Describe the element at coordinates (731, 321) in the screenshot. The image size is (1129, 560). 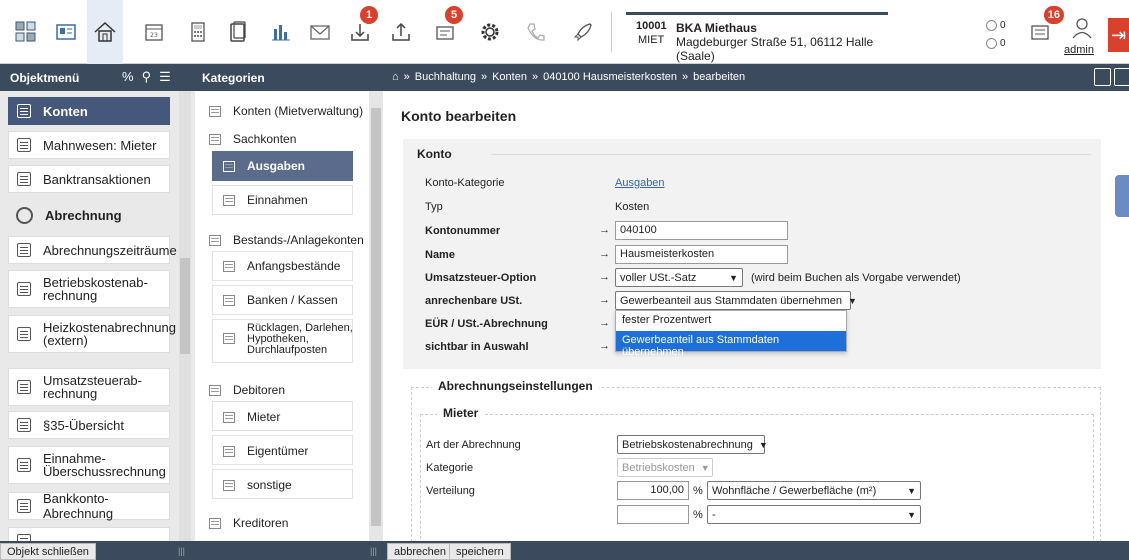
I see `dropdown-option: fester Prozentwert` at that location.